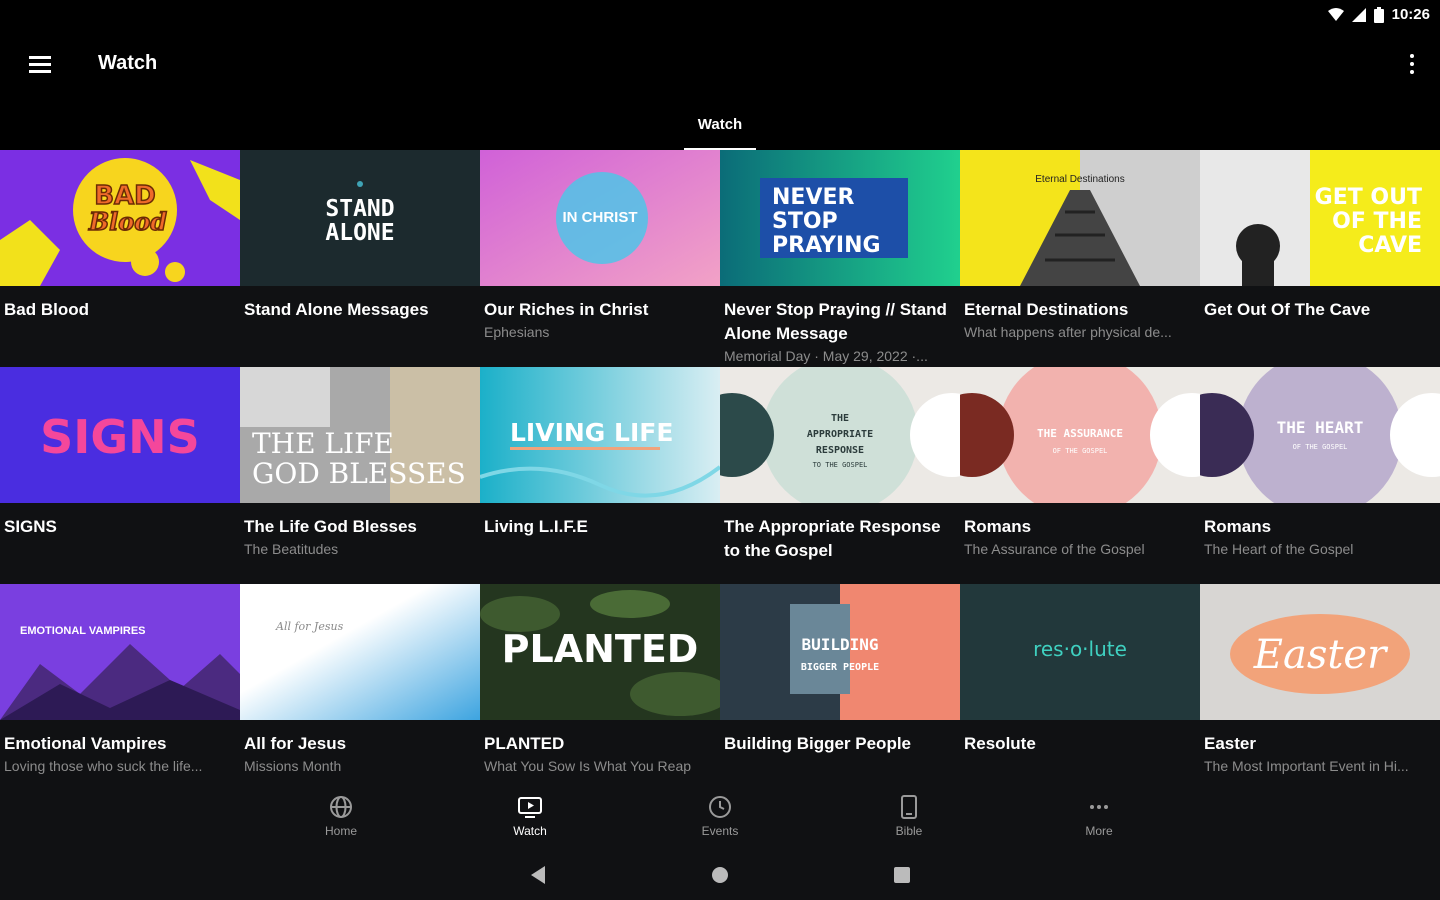 Image resolution: width=1440 pixels, height=900 pixels. What do you see at coordinates (120, 437) in the screenshot?
I see `thumb-text: SIGNS` at bounding box center [120, 437].